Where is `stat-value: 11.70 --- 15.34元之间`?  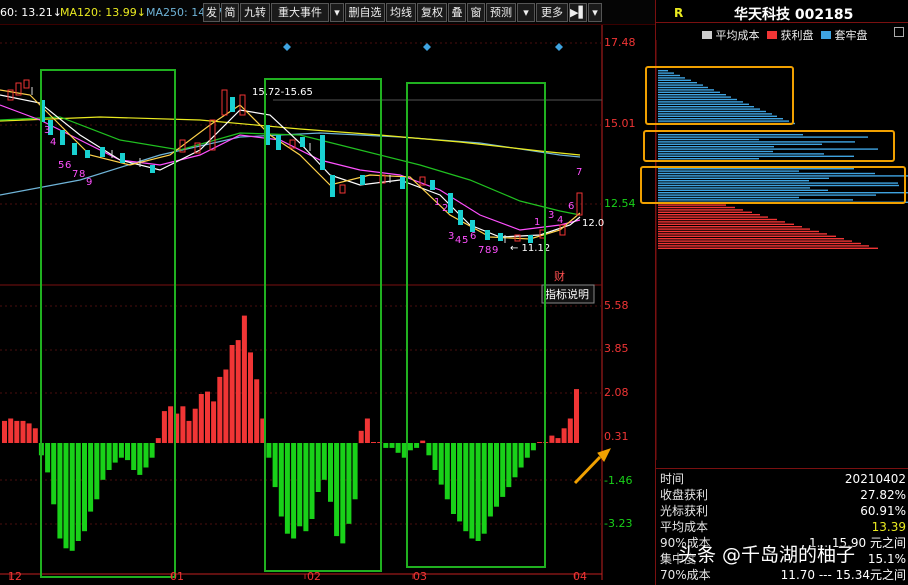
stat-value: 11.70 --- 15.34元之间 is located at coordinates (843, 575).